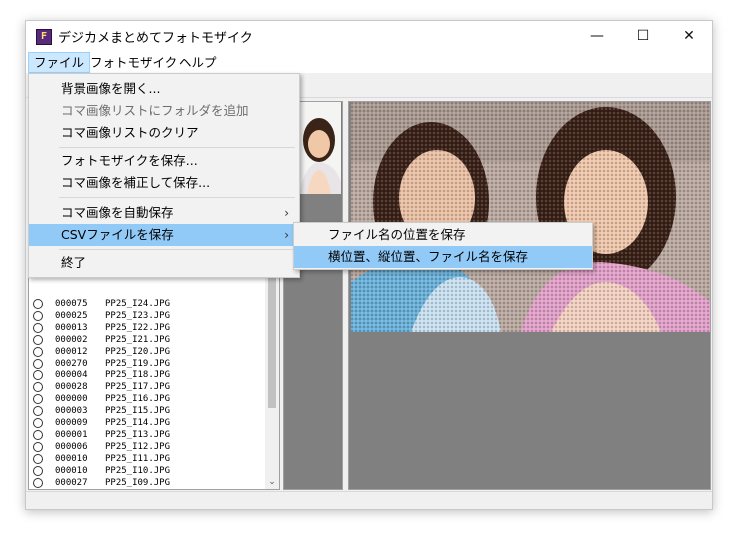 The image size is (740, 535). I want to click on list-item-filename: PP25_I14.JPG, so click(138, 423).